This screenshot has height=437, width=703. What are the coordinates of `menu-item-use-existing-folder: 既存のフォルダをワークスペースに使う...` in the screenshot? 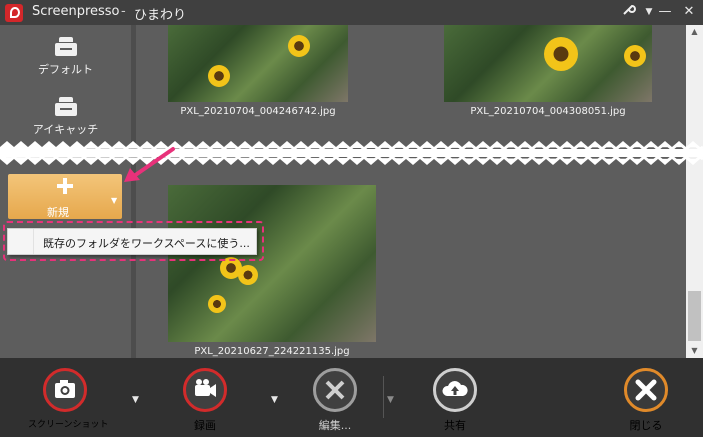 It's located at (146, 243).